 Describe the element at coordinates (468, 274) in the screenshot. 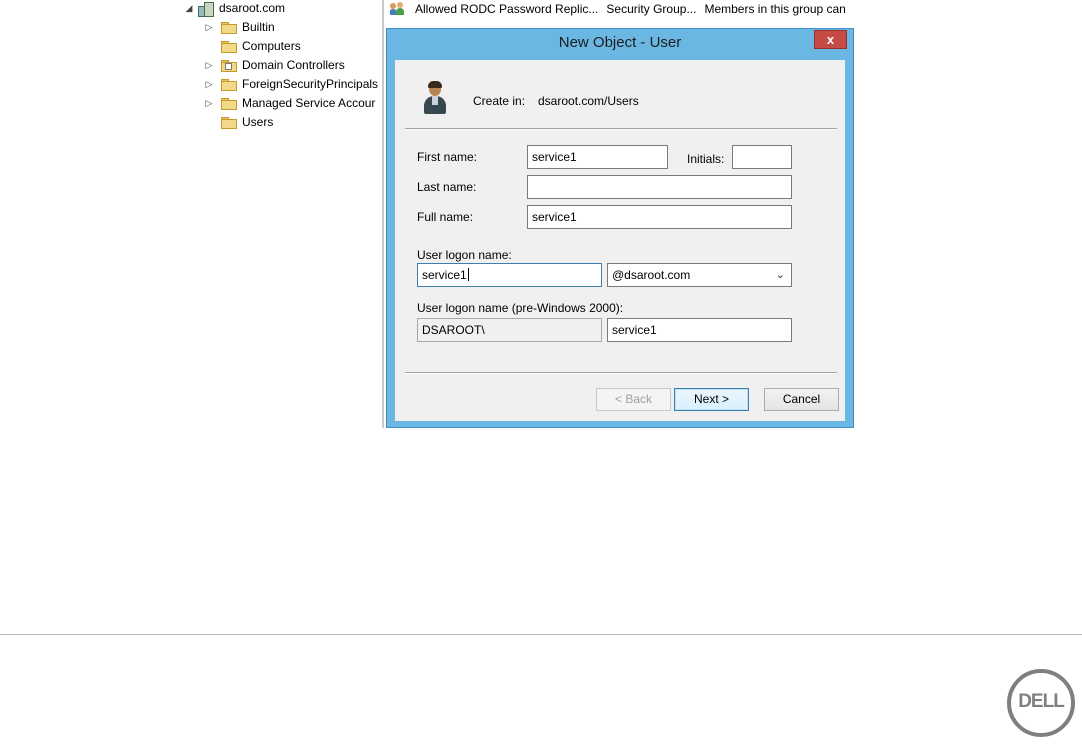

I see `text-caret` at that location.